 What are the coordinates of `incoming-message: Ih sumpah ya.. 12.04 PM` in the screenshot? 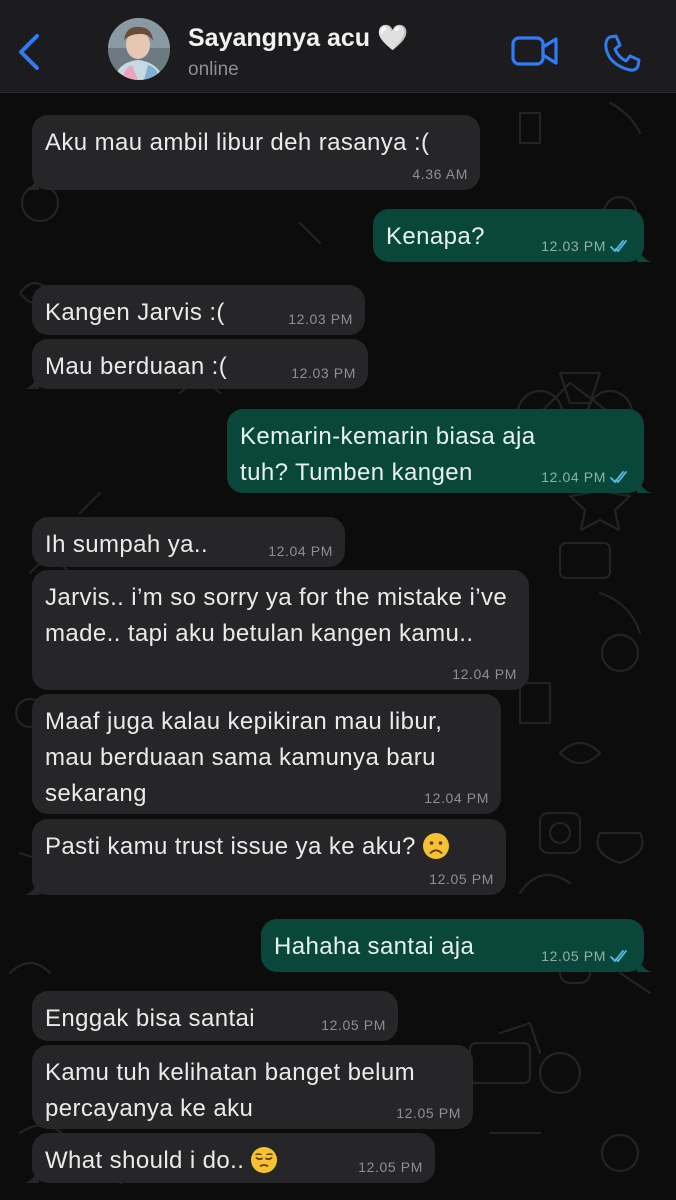 It's located at (188, 542).